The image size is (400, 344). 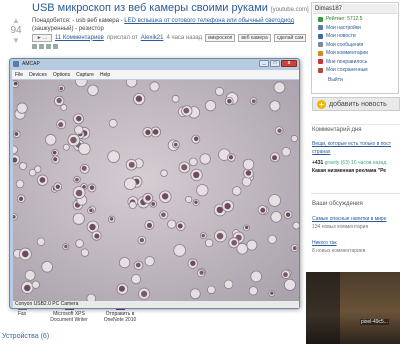 What do you see at coordinates (320, 53) in the screenshot?
I see `comments-icon` at bounding box center [320, 53].